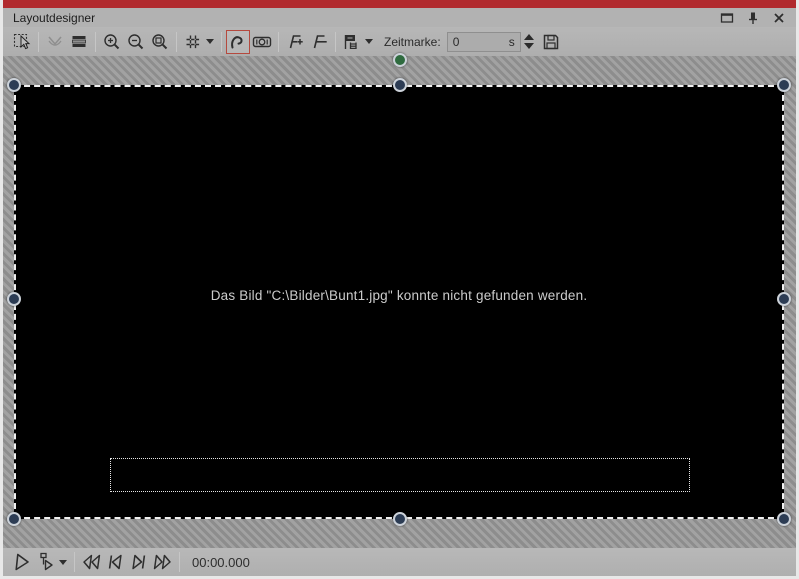 This screenshot has width=799, height=579. I want to click on fade-out-button, so click(319, 42).